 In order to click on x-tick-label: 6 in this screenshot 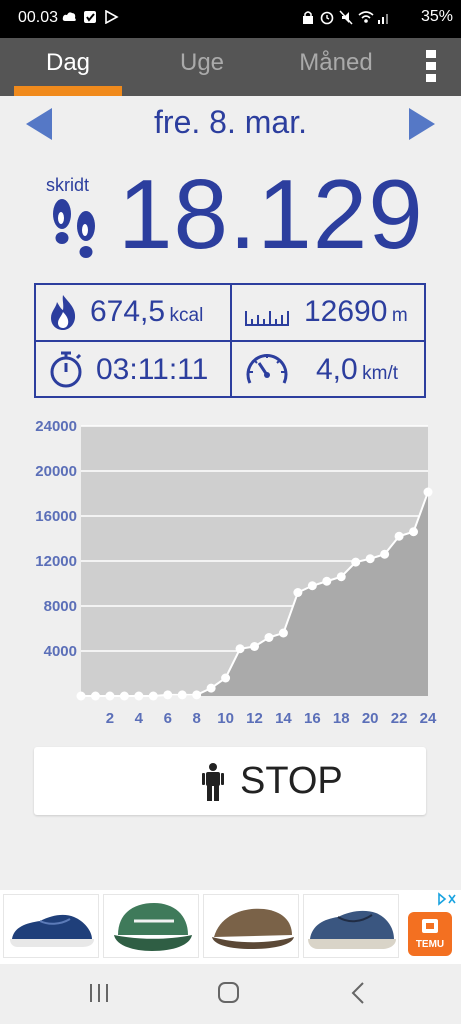, I will do `click(168, 718)`.